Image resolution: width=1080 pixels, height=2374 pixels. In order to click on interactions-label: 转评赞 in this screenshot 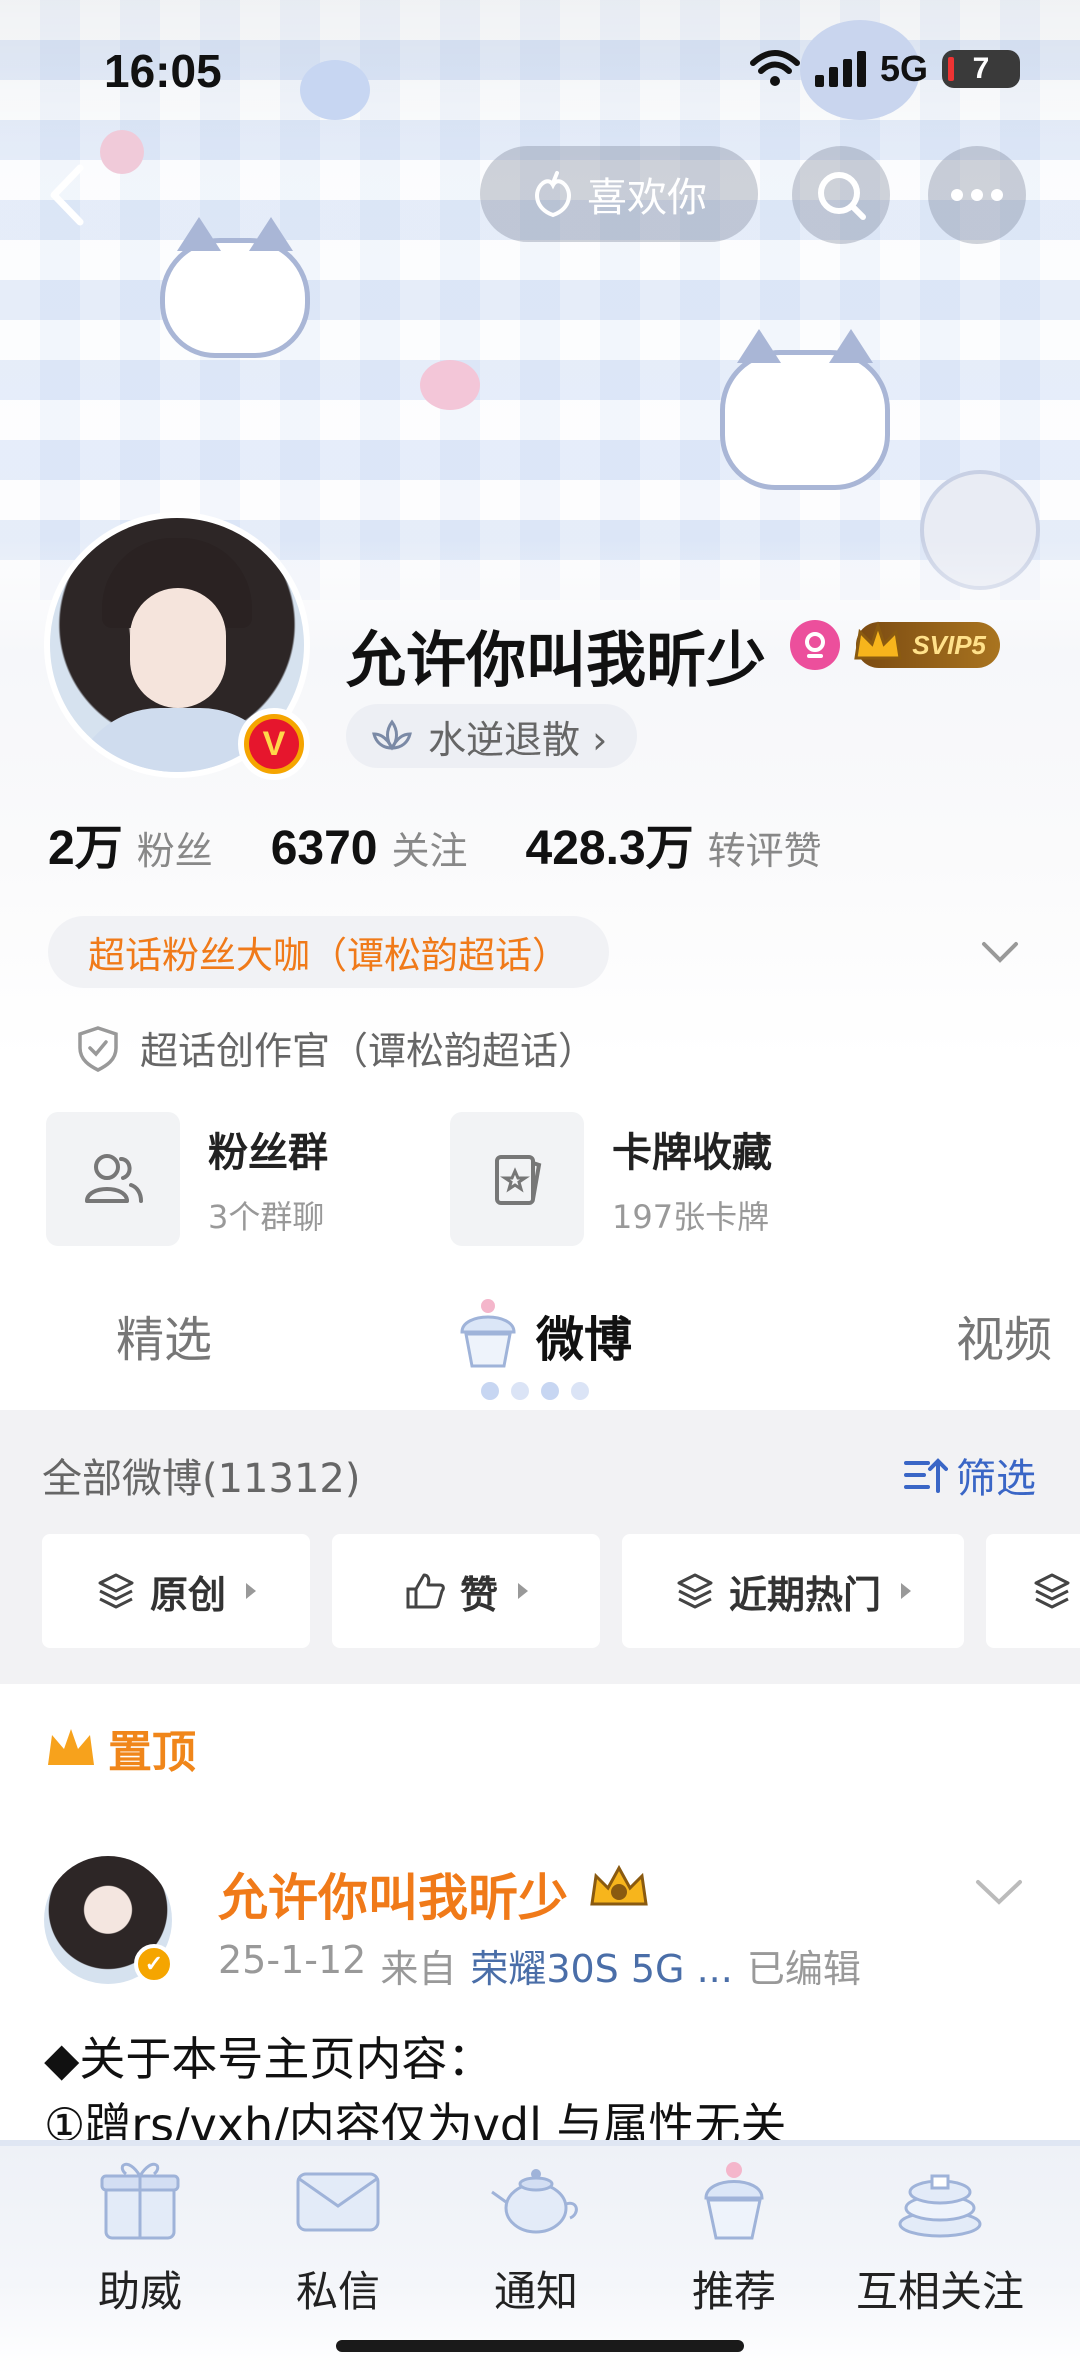, I will do `click(764, 851)`.